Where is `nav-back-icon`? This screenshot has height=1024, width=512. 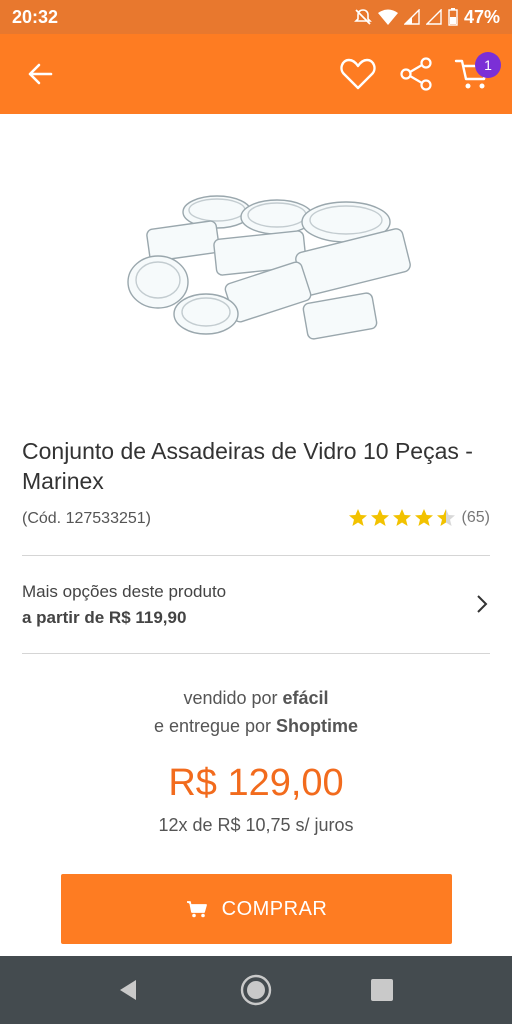 nav-back-icon is located at coordinates (128, 990).